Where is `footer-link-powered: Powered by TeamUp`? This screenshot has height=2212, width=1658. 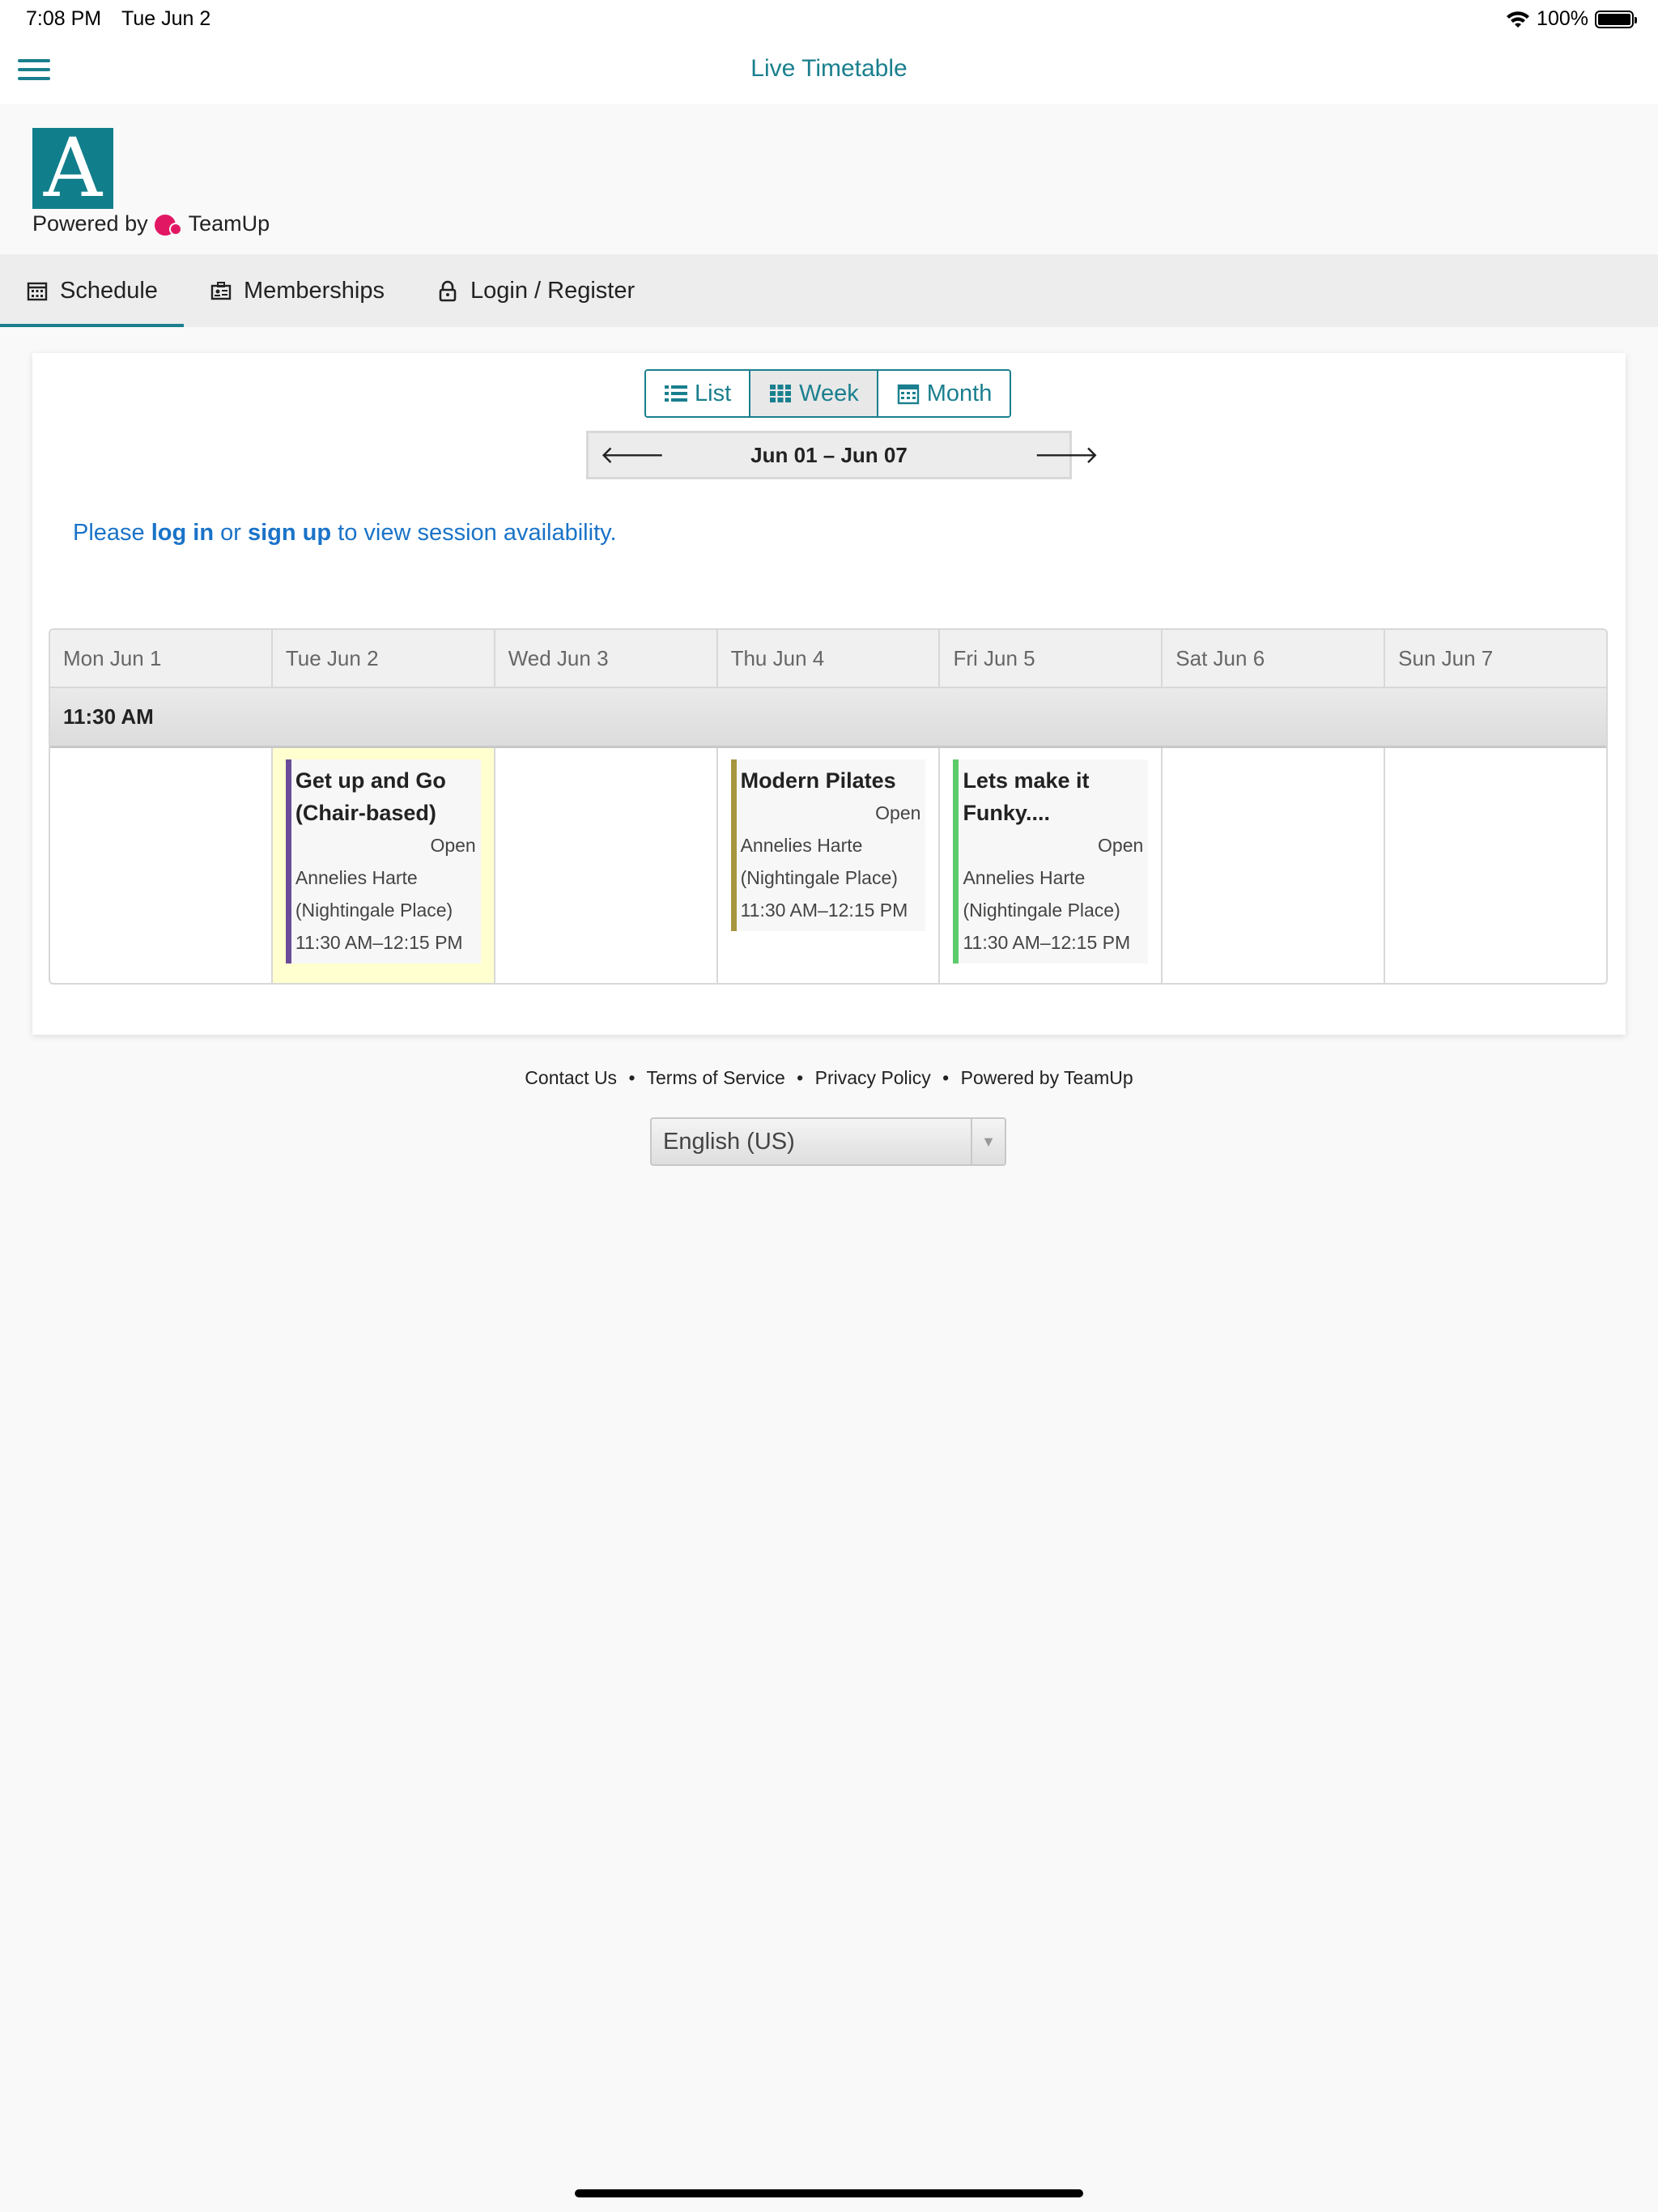
footer-link-powered: Powered by TeamUp is located at coordinates (1047, 1078).